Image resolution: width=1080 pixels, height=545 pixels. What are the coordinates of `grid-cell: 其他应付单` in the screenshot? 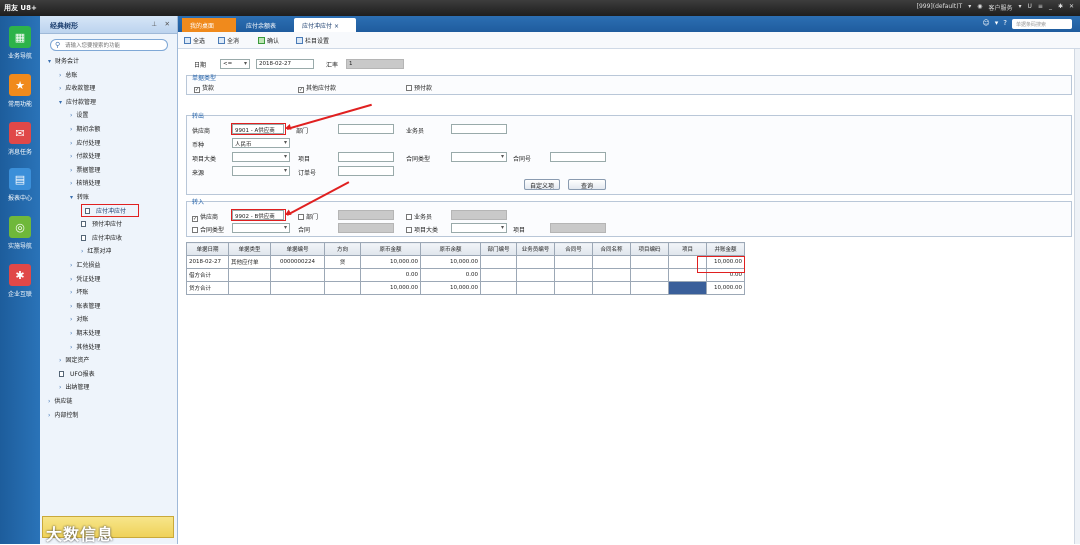 It's located at (249, 262).